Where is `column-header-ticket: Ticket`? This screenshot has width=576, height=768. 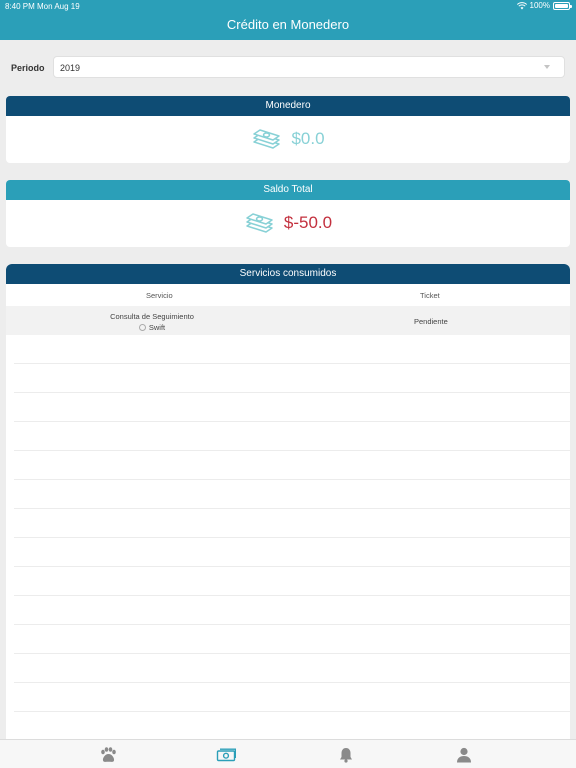 column-header-ticket: Ticket is located at coordinates (430, 295).